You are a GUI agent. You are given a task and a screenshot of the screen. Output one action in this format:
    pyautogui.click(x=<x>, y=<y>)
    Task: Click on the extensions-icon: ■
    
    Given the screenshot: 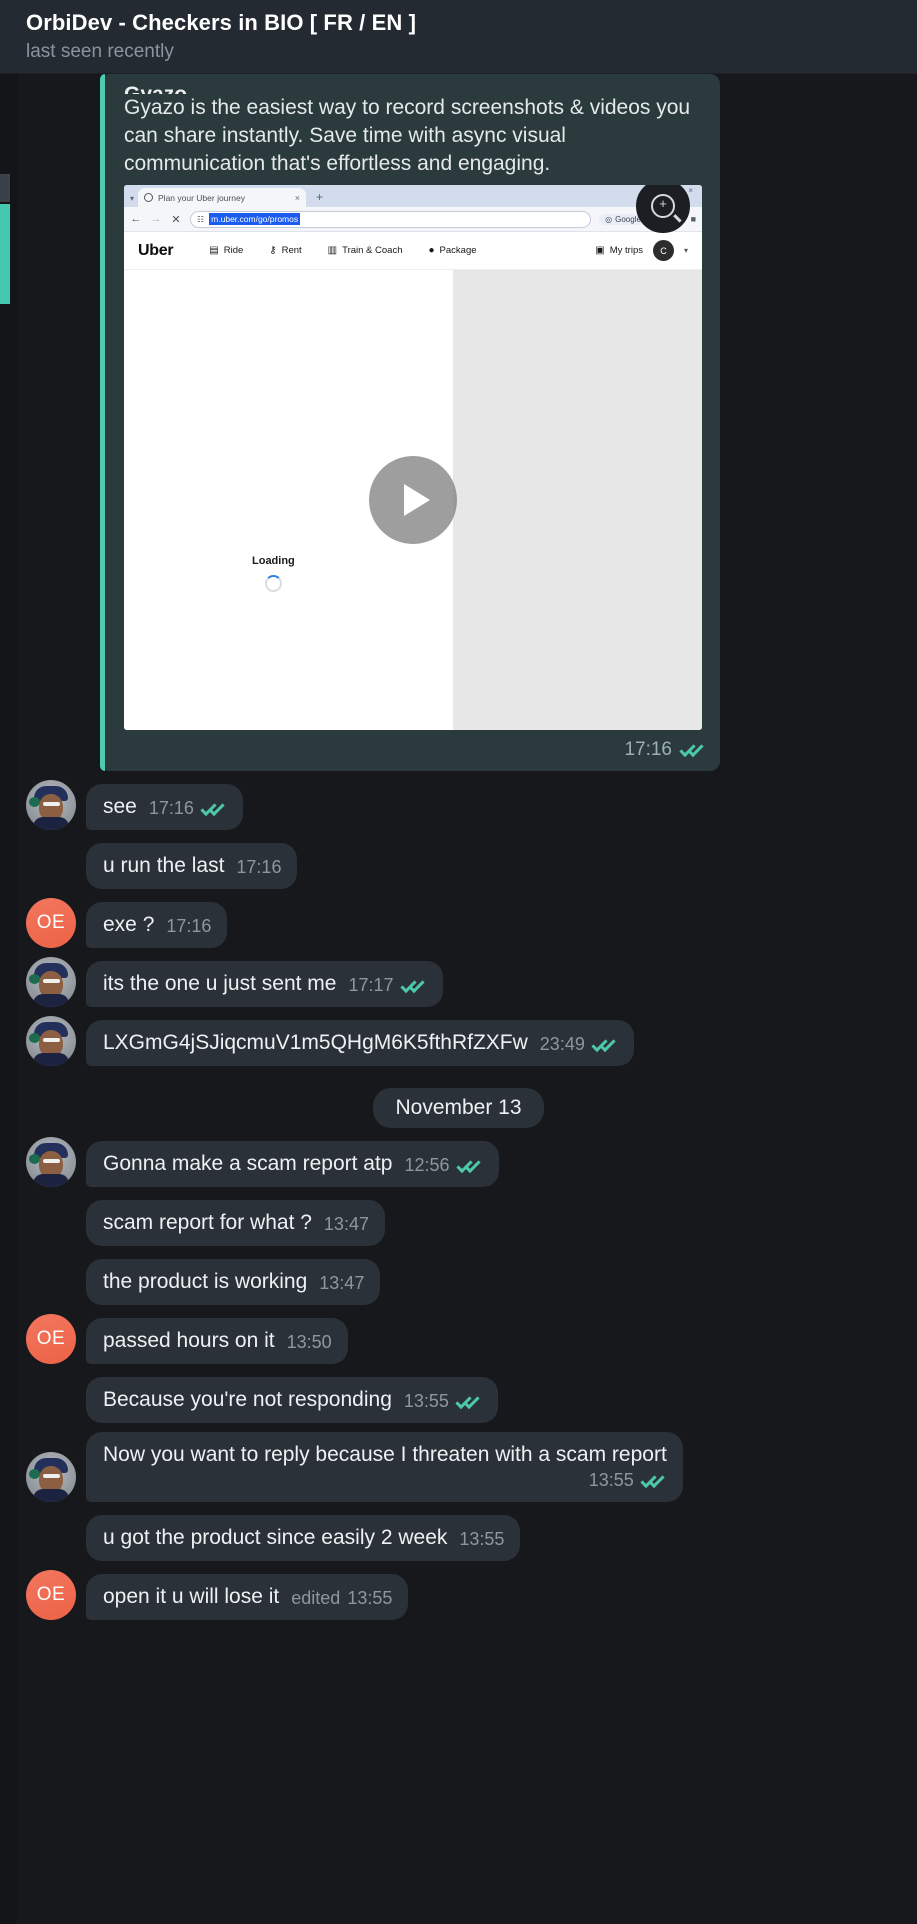 What is the action you would take?
    pyautogui.click(x=693, y=219)
    